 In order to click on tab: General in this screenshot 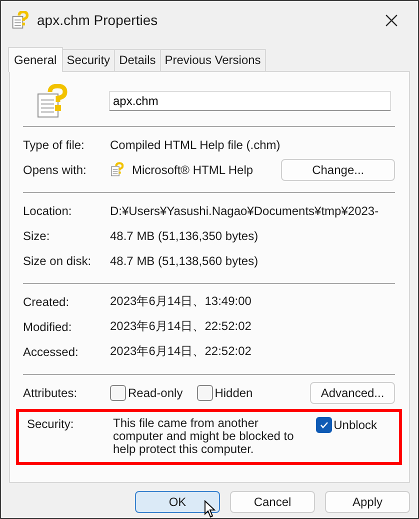, I will do `click(35, 59)`.